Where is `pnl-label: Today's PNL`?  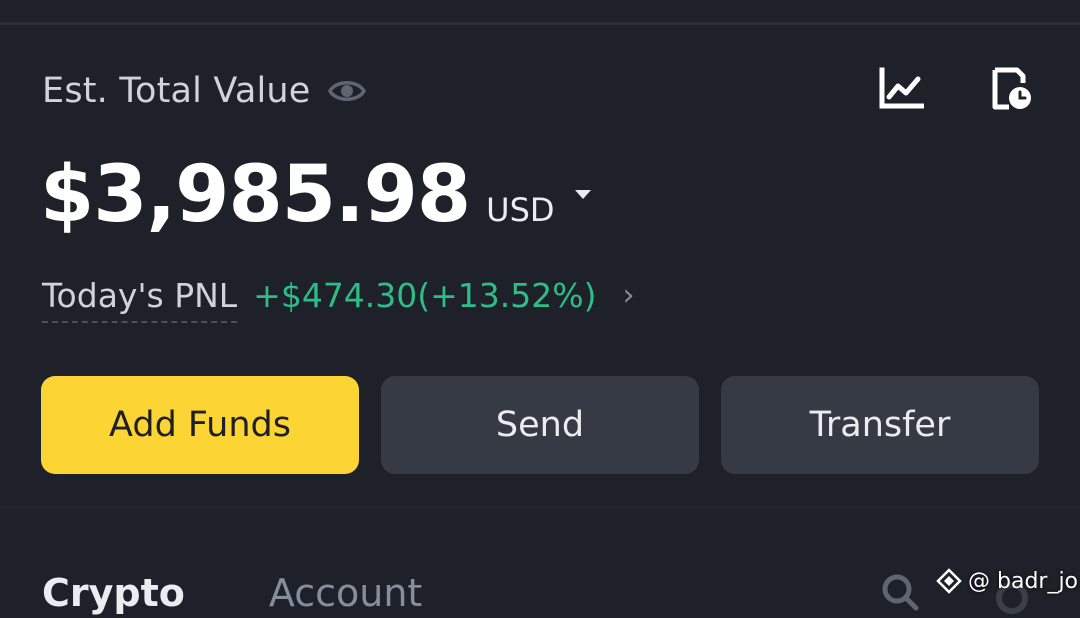 pnl-label: Today's PNL is located at coordinates (140, 299).